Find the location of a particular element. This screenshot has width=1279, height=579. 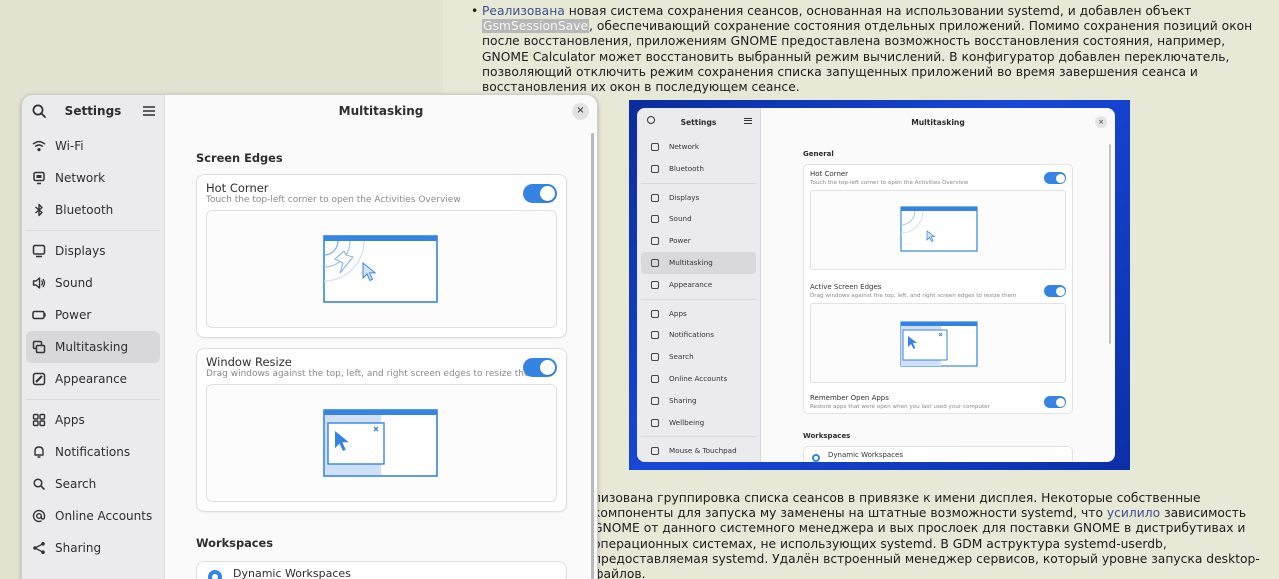

network-icon is located at coordinates (39, 178).